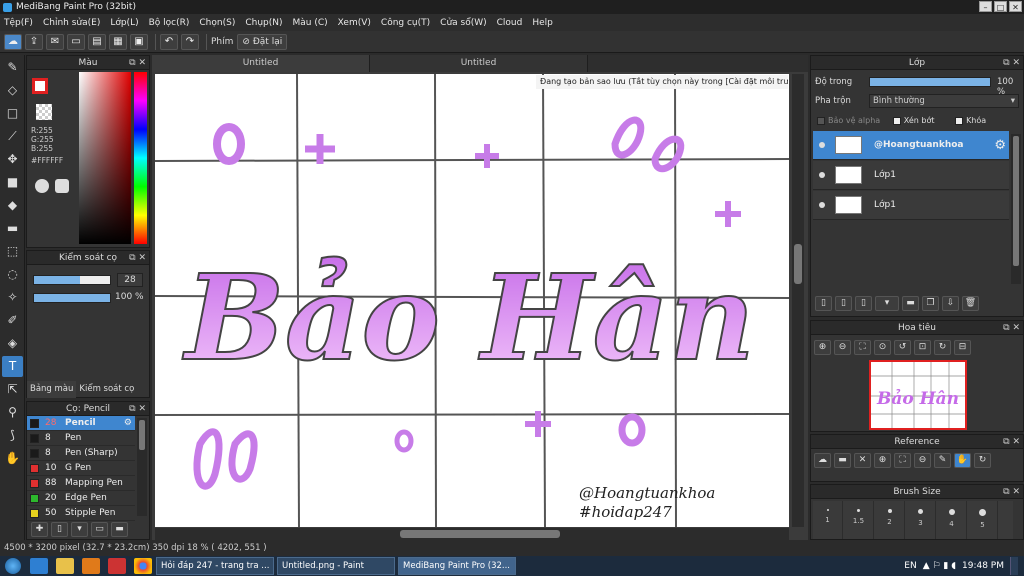 The width and height of the screenshot is (1024, 576). What do you see at coordinates (918, 395) in the screenshot?
I see `navigator-preview: Bảo Hân` at bounding box center [918, 395].